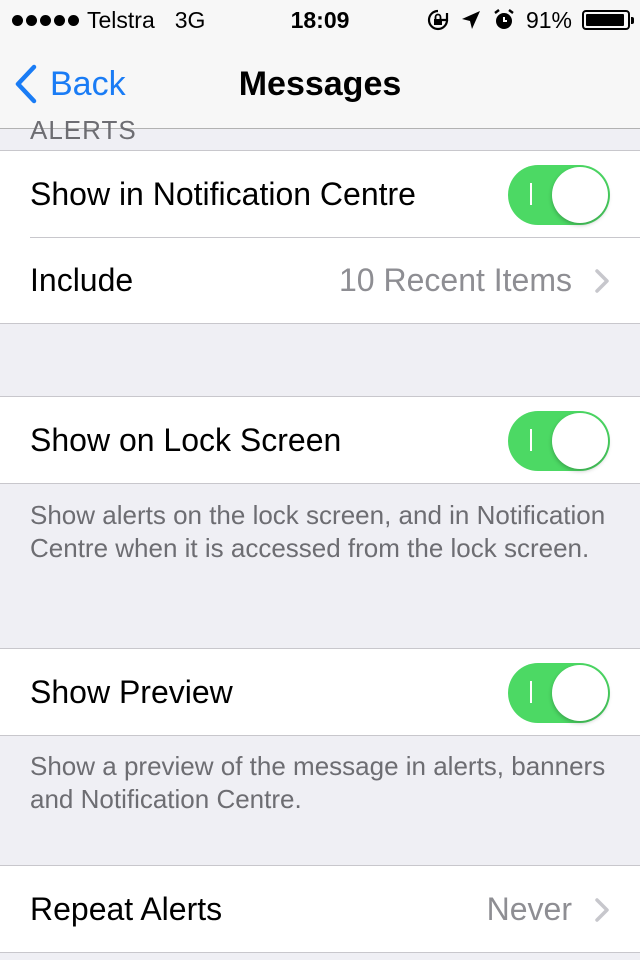 The height and width of the screenshot is (960, 640). What do you see at coordinates (529, 908) in the screenshot?
I see `repeat-alerts-value: Never` at bounding box center [529, 908].